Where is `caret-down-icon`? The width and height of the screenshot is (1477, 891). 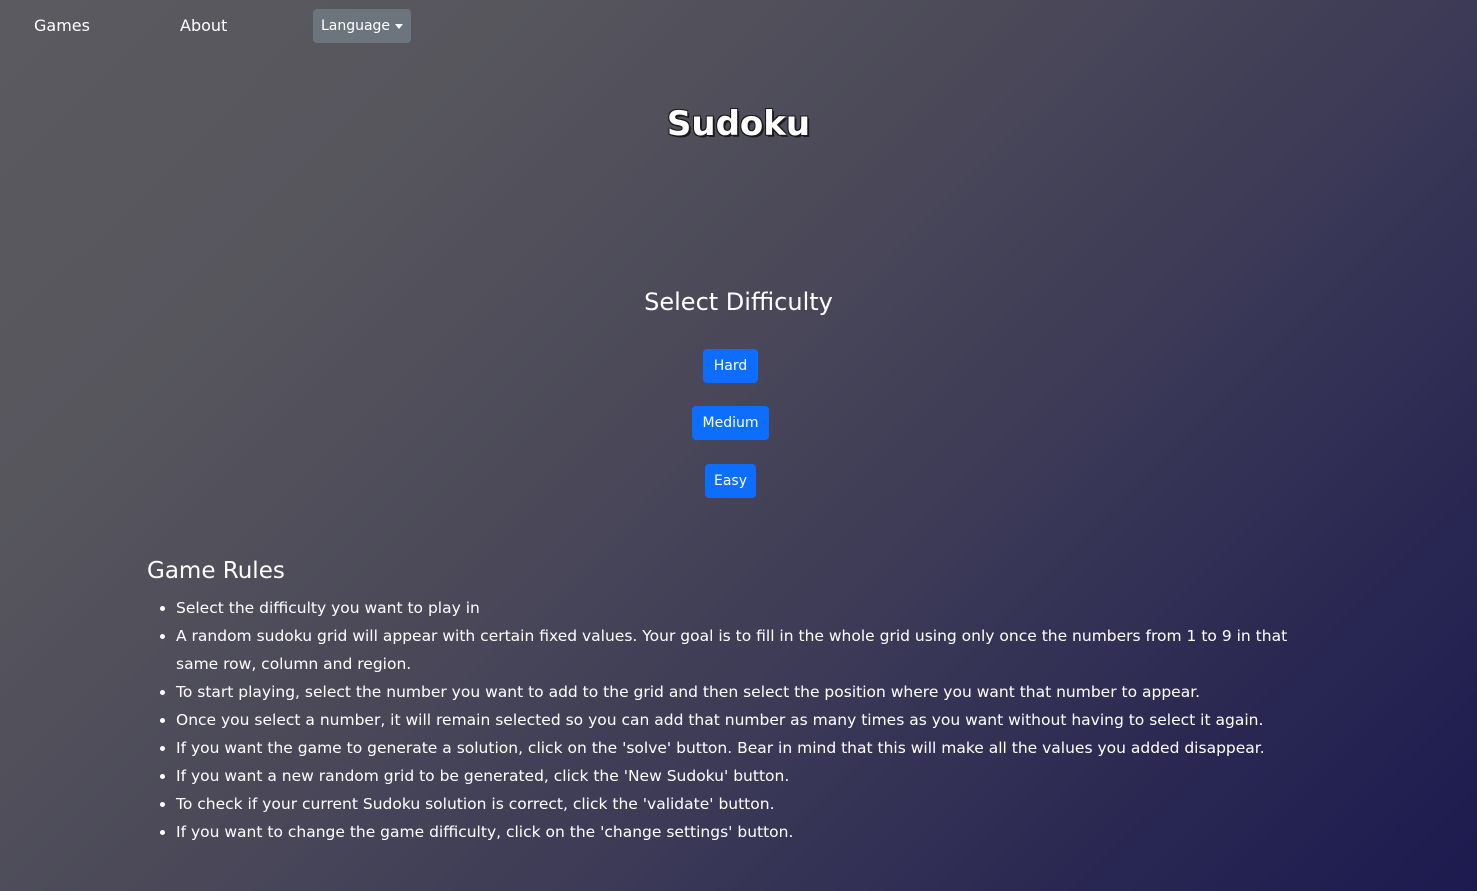
caret-down-icon is located at coordinates (399, 26).